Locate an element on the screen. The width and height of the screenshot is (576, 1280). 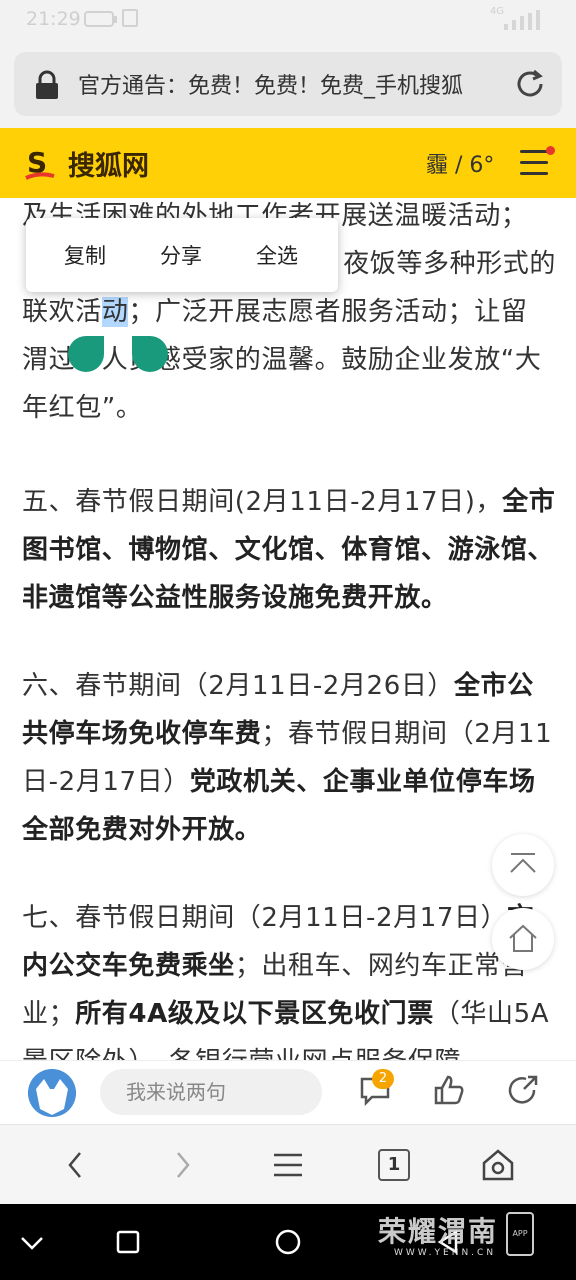
scroll-top-icon is located at coordinates (523, 863).